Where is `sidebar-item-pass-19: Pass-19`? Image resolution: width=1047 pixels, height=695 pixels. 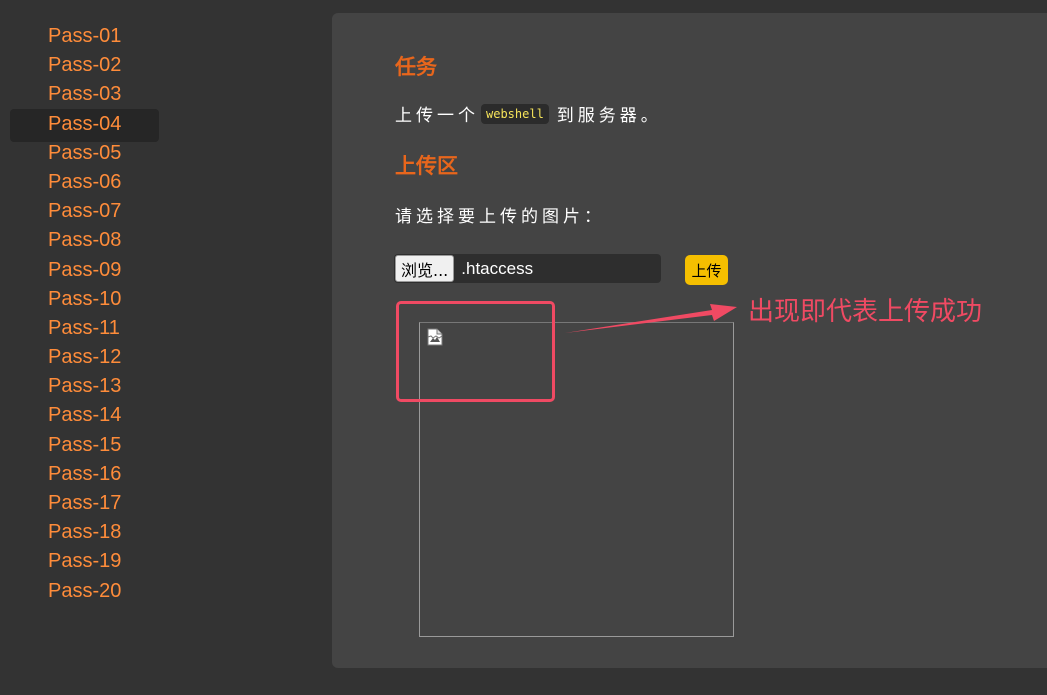
sidebar-item-pass-19: Pass-19 is located at coordinates (85, 561).